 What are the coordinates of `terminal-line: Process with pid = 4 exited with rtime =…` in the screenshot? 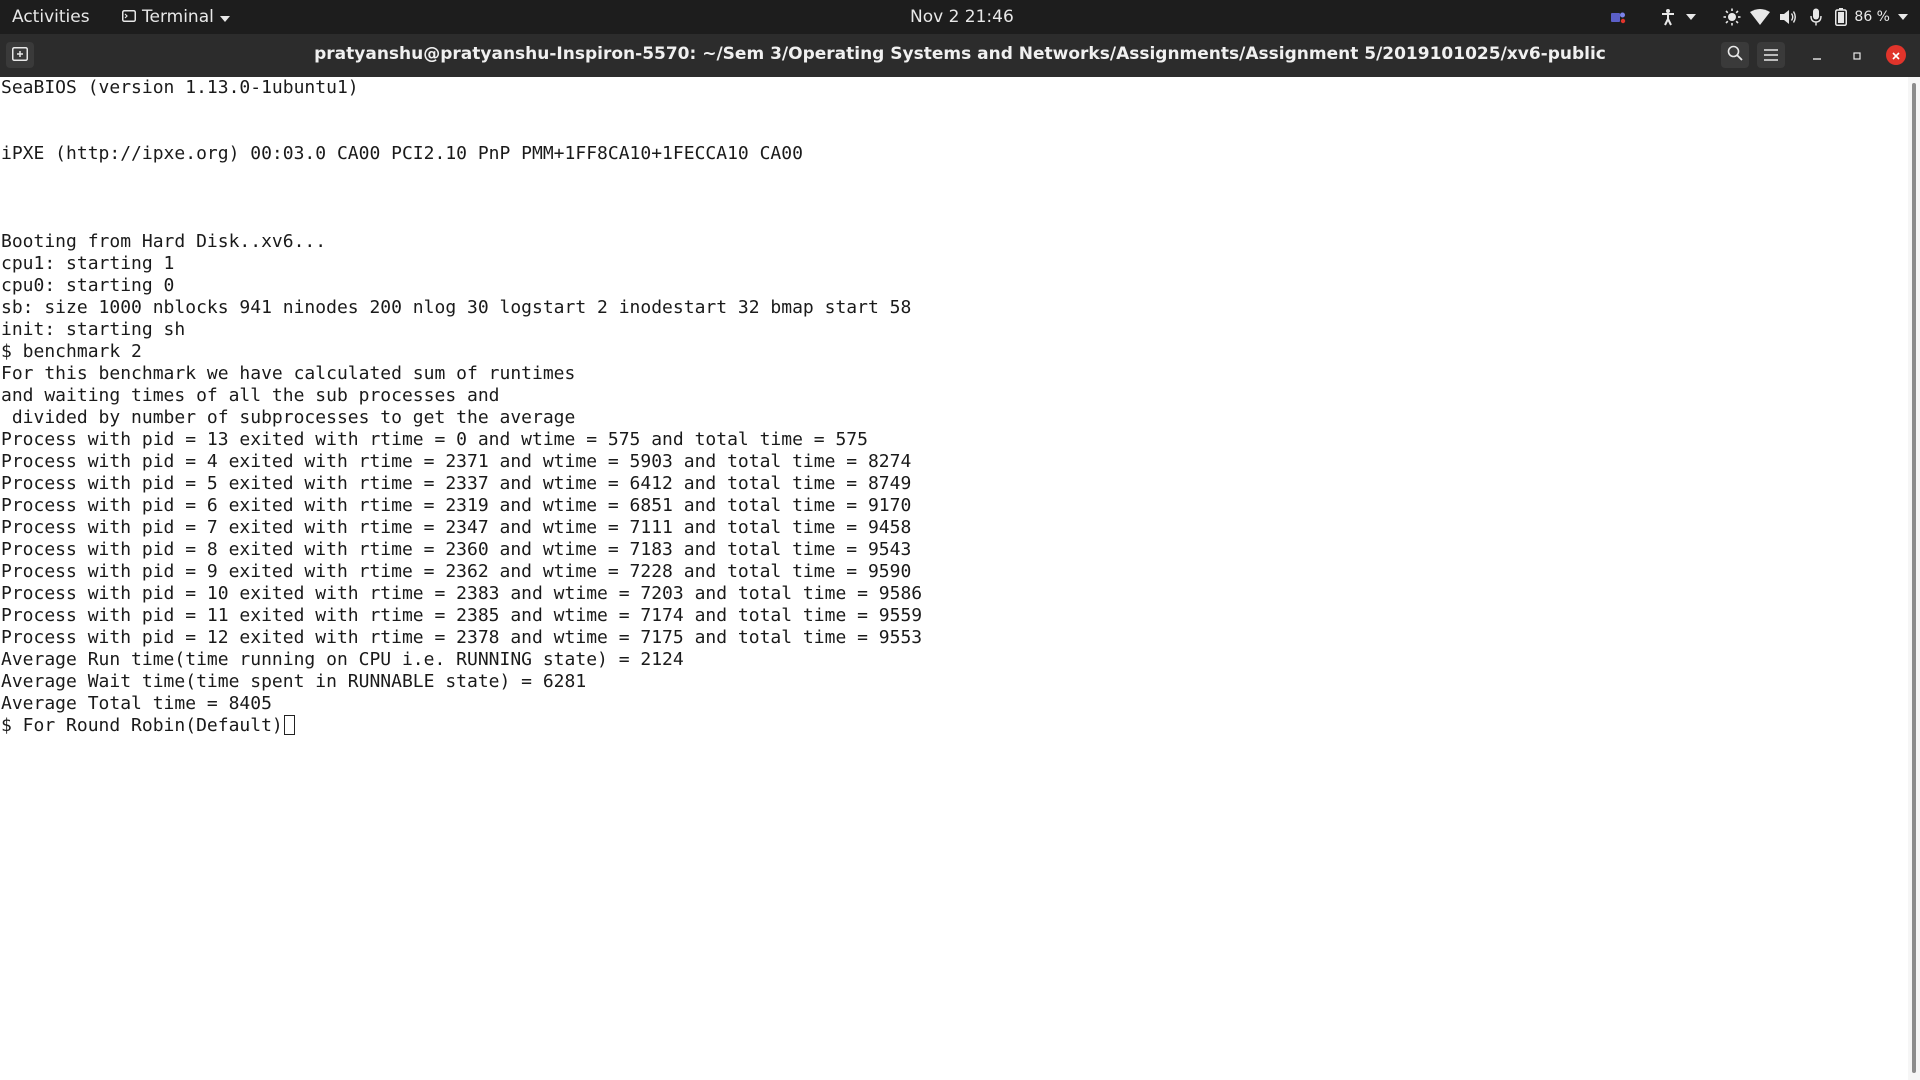 It's located at (456, 461).